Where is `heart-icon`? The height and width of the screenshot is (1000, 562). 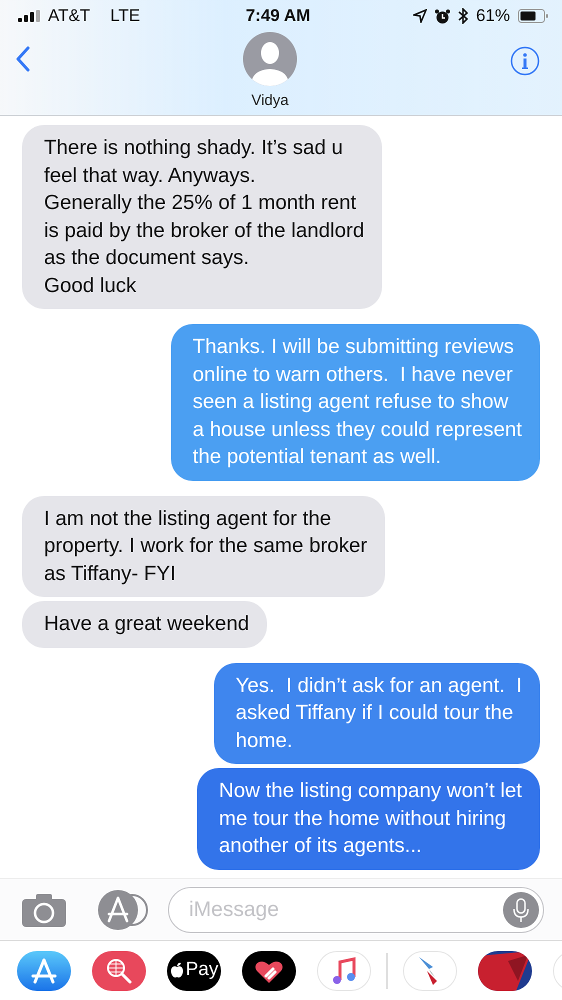
heart-icon is located at coordinates (269, 970).